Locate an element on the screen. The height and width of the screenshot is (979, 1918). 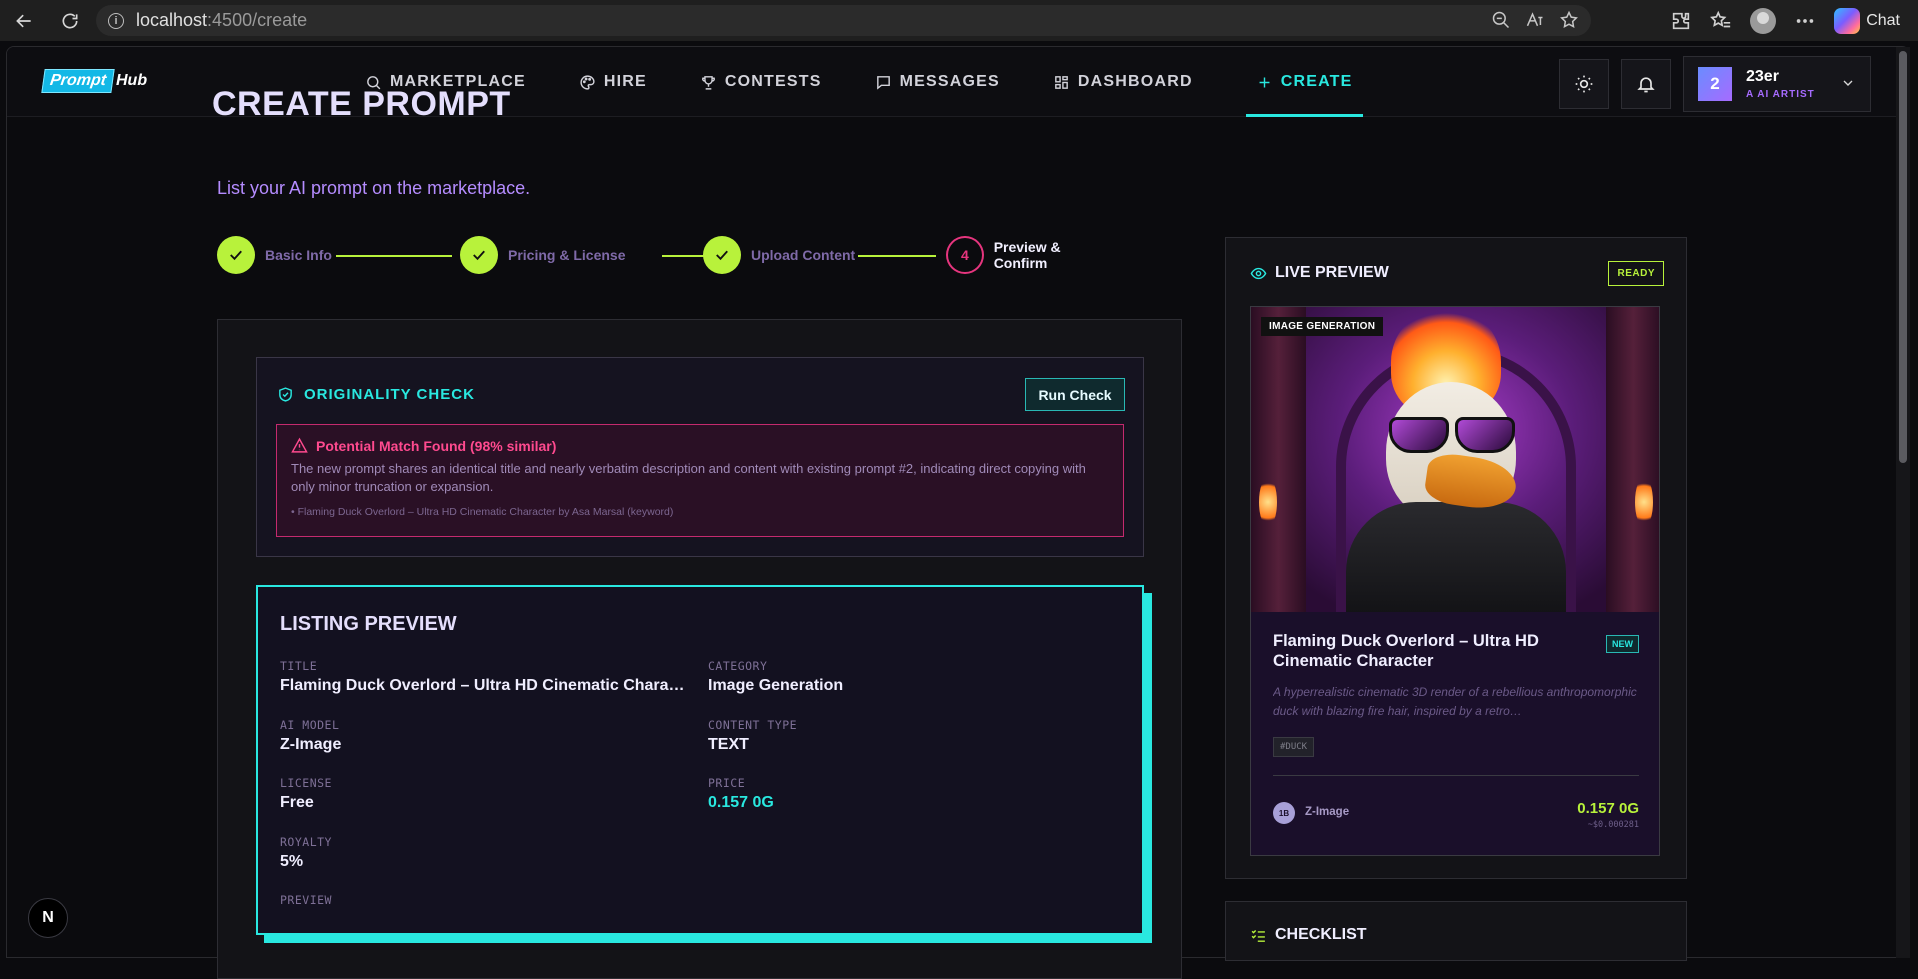
nav-hire: HIRE is located at coordinates (613, 82).